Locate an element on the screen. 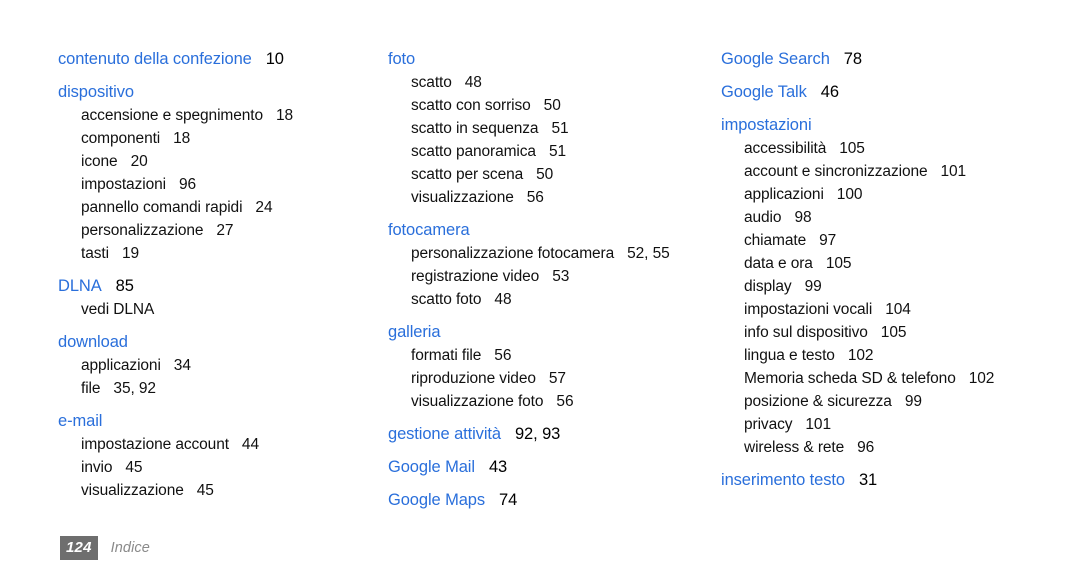  index-heading: DLNA 85 is located at coordinates (216, 286).